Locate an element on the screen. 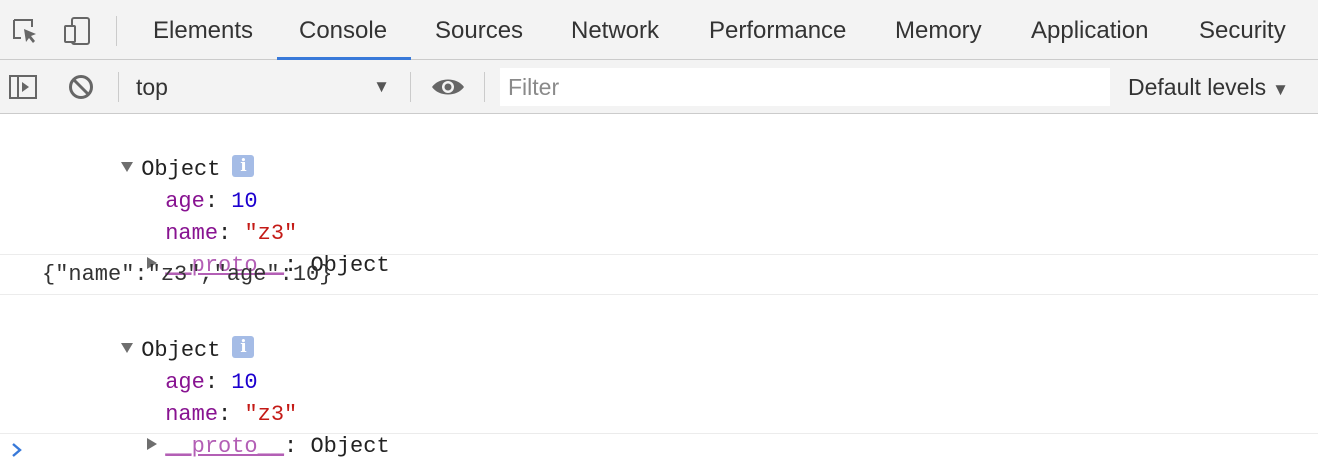 The width and height of the screenshot is (1318, 474). tab-sources: Sources is located at coordinates (479, 30).